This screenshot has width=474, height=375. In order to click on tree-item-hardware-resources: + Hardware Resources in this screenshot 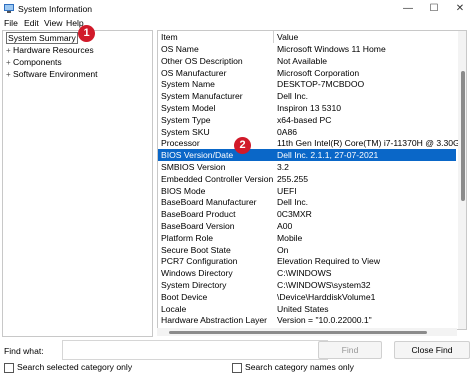, I will do `click(50, 50)`.